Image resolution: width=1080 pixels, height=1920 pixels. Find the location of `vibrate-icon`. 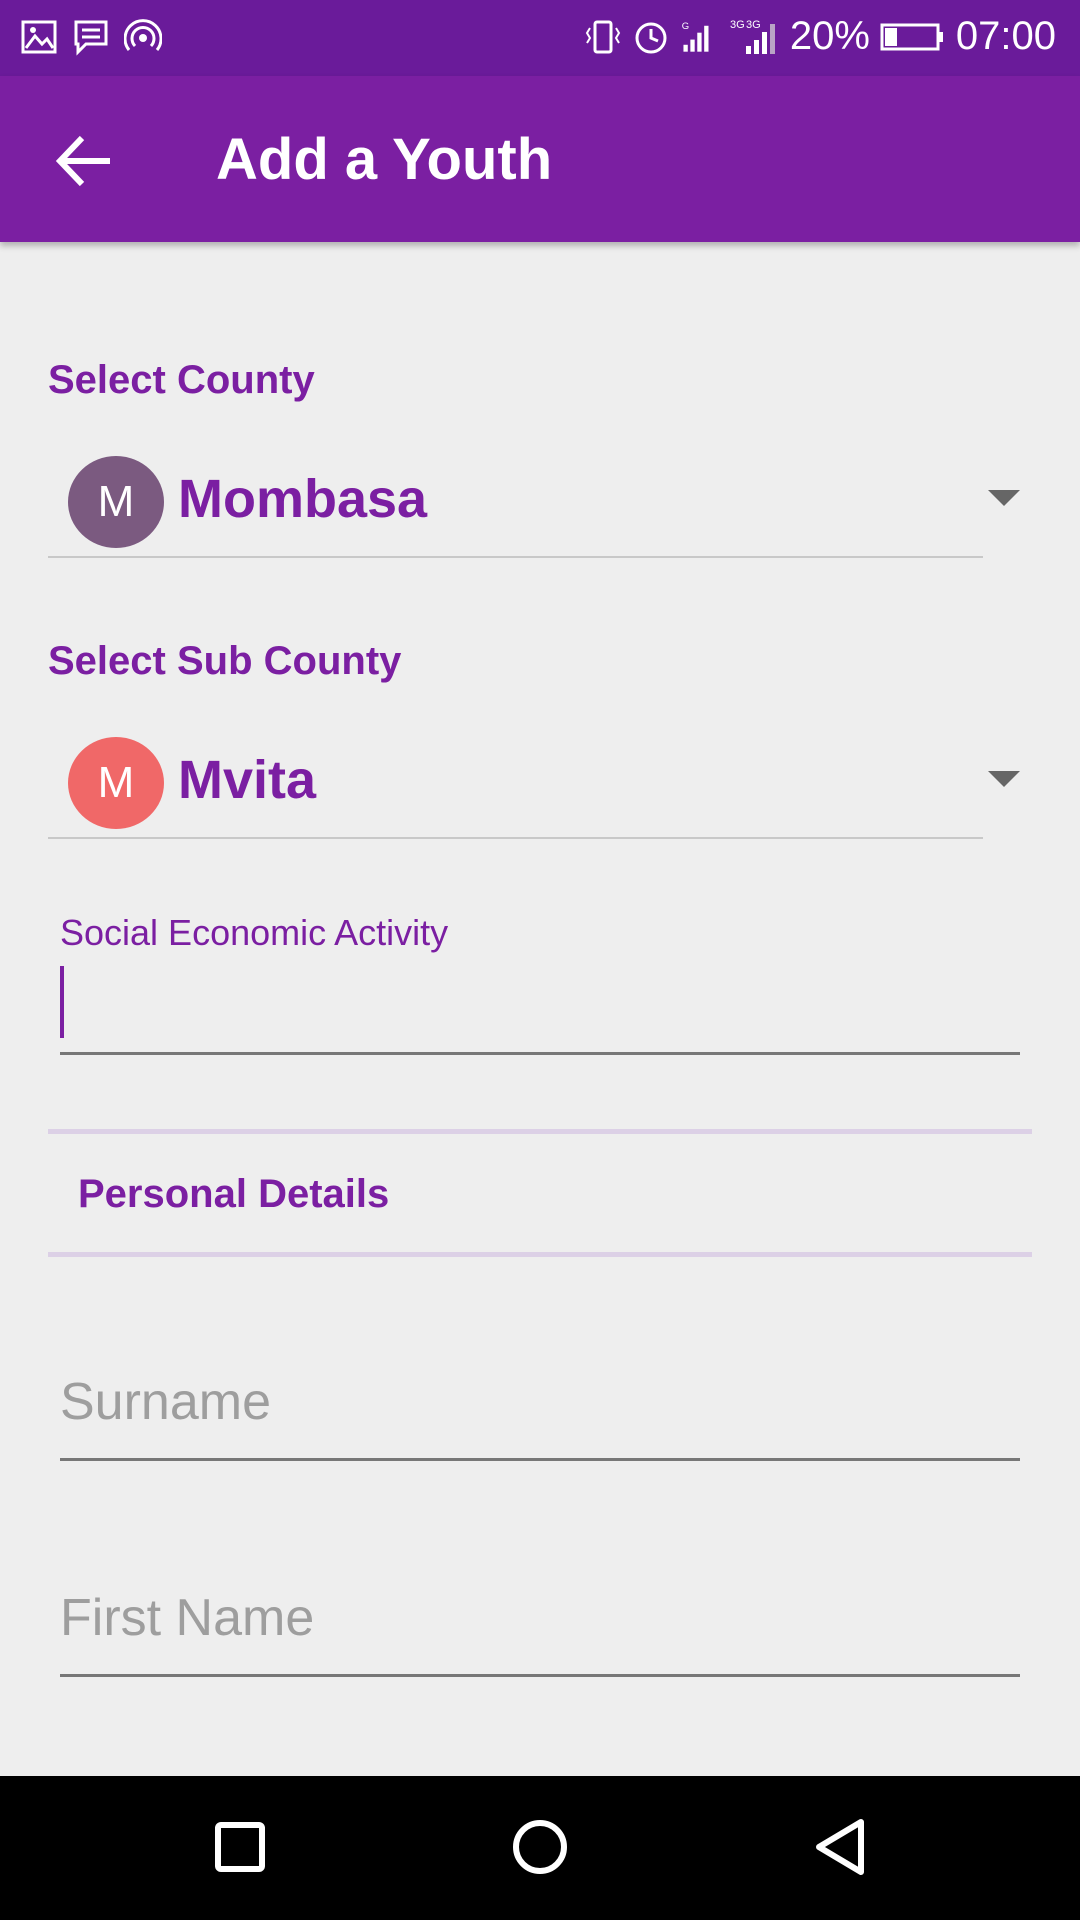

vibrate-icon is located at coordinates (602, 36).